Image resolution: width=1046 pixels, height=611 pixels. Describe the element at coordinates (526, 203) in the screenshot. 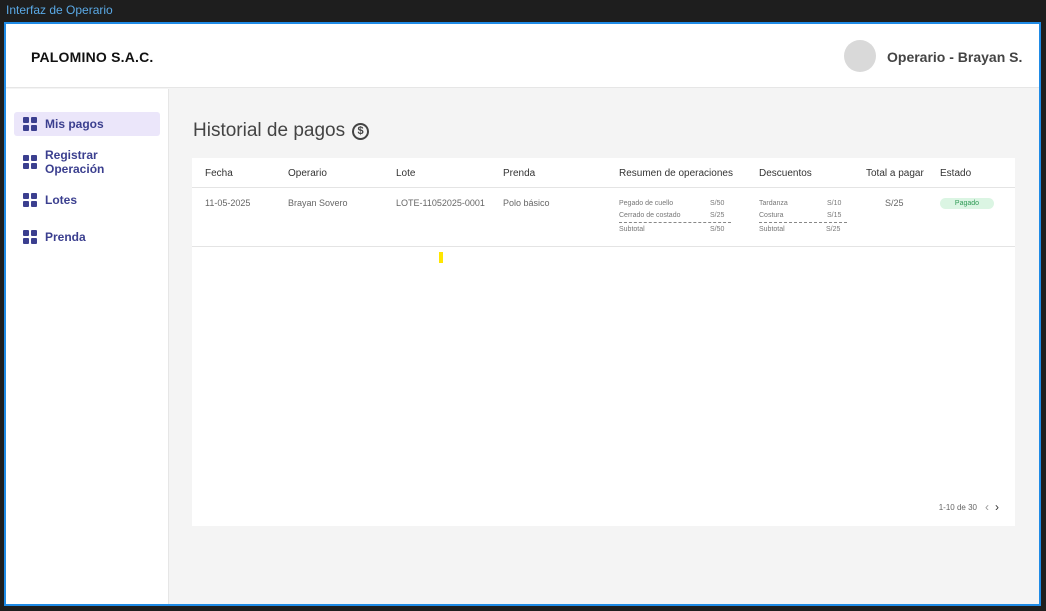

I see `cell-prenda: Polo básico` at that location.